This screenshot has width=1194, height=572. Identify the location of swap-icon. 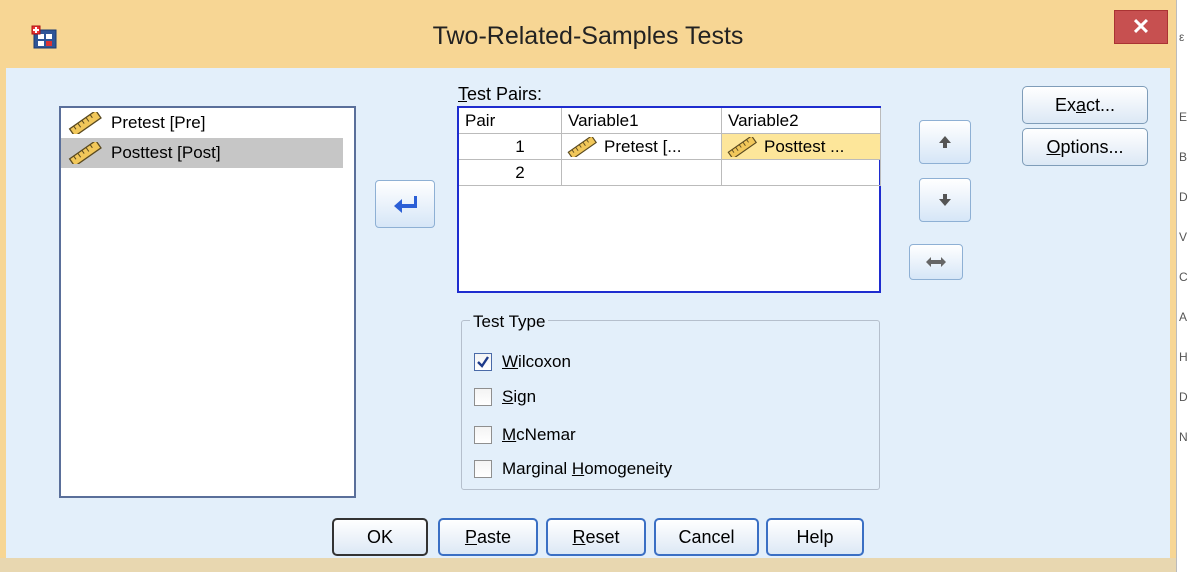
(936, 262).